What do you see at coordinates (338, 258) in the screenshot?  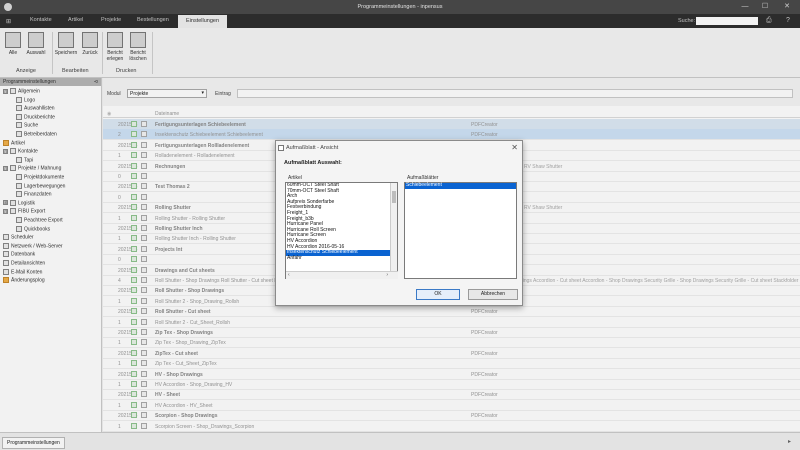 I see `article-list-item: Anfahr` at bounding box center [338, 258].